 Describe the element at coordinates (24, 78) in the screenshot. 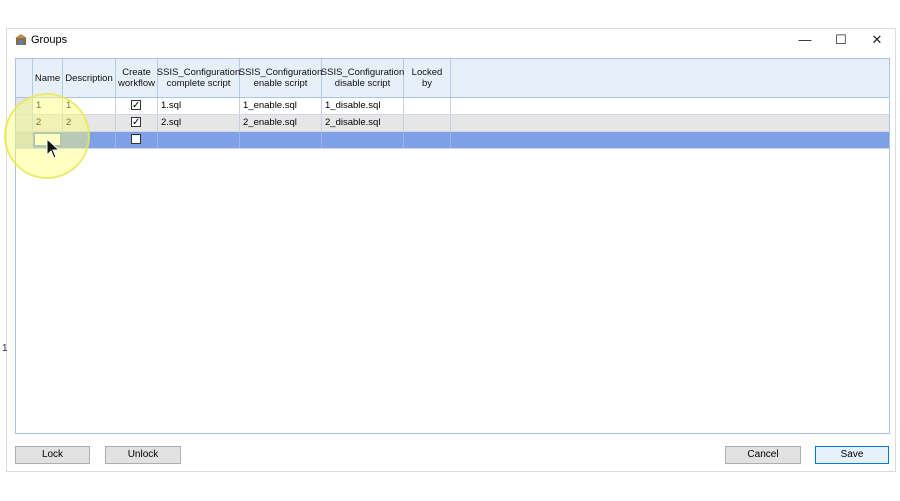

I see `select-all-corner` at that location.